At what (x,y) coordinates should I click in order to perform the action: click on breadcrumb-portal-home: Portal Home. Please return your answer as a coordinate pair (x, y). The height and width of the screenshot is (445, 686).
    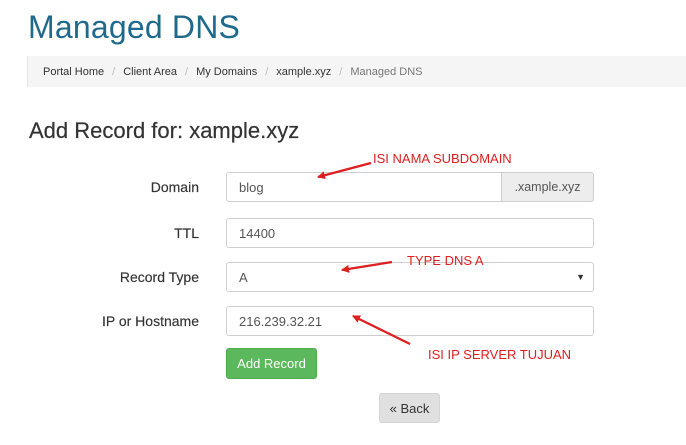
    Looking at the image, I should click on (73, 72).